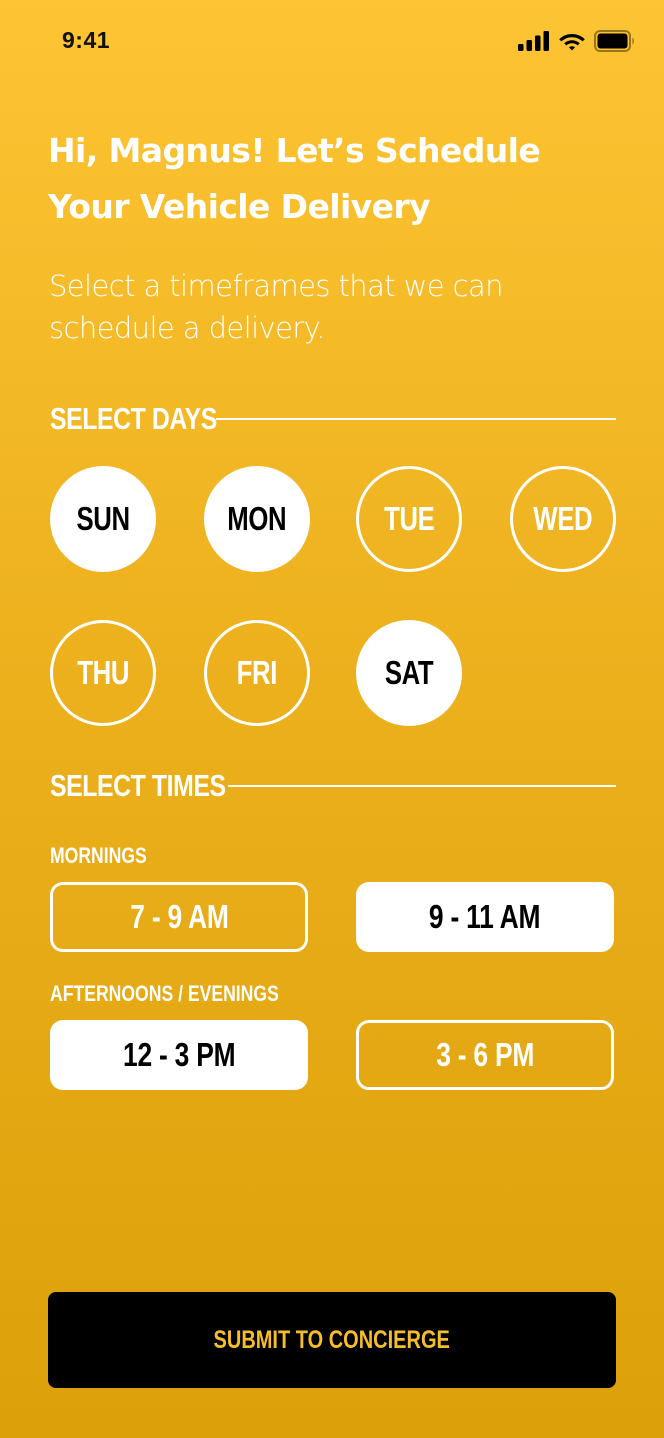 Image resolution: width=664 pixels, height=1438 pixels. Describe the element at coordinates (86, 40) in the screenshot. I see `status-time: 9:41` at that location.